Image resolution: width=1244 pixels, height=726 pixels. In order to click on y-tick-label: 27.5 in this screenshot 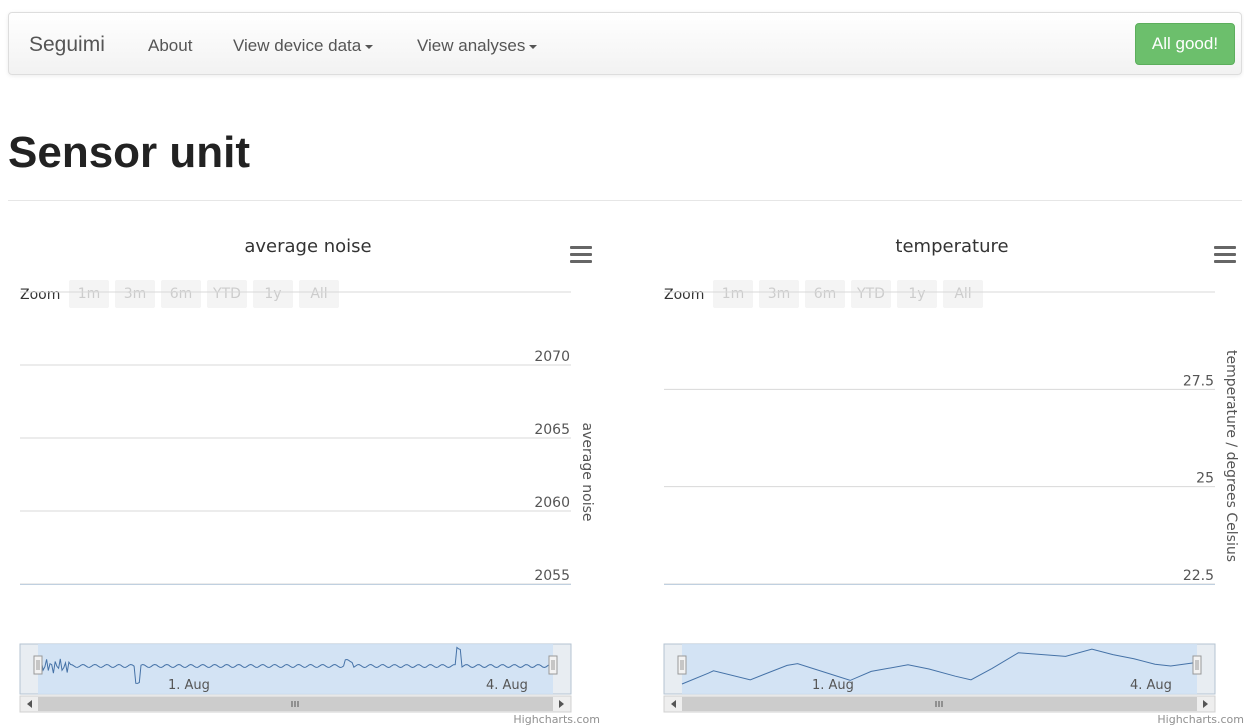, I will do `click(1198, 381)`.